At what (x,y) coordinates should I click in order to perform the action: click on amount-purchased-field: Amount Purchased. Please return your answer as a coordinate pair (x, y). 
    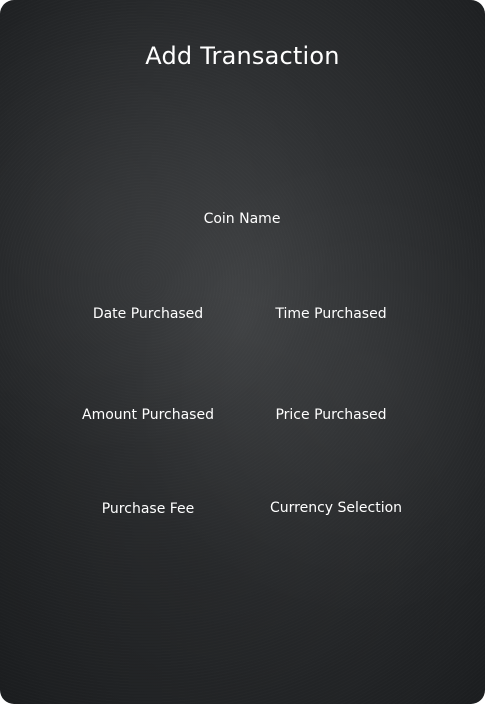
    Looking at the image, I should click on (148, 415).